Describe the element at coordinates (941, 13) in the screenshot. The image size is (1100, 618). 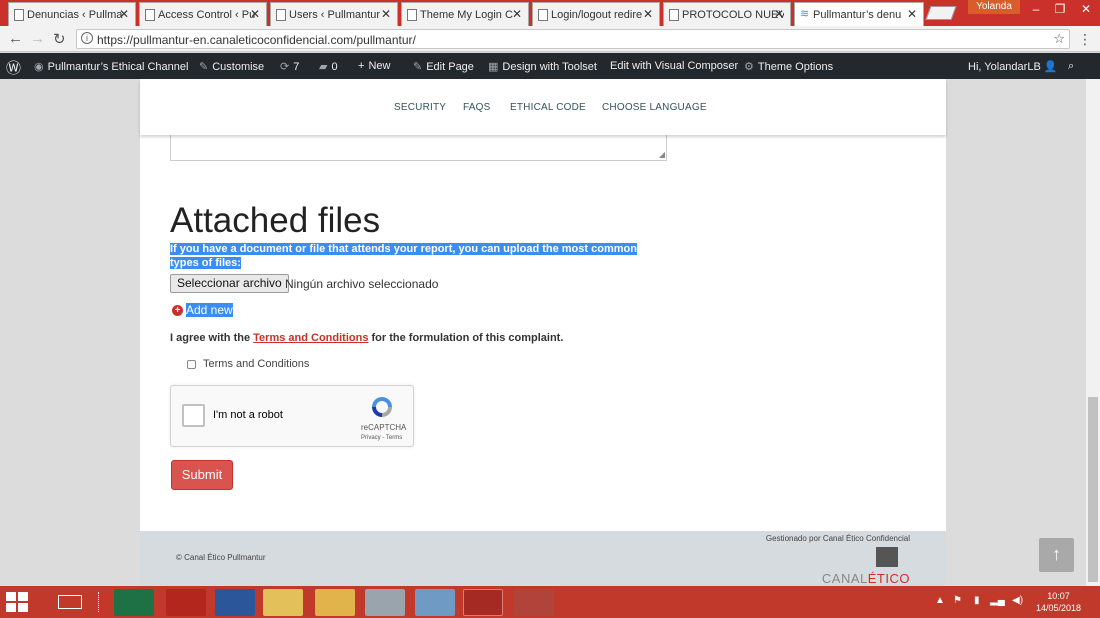
I see `new-tab-button` at that location.